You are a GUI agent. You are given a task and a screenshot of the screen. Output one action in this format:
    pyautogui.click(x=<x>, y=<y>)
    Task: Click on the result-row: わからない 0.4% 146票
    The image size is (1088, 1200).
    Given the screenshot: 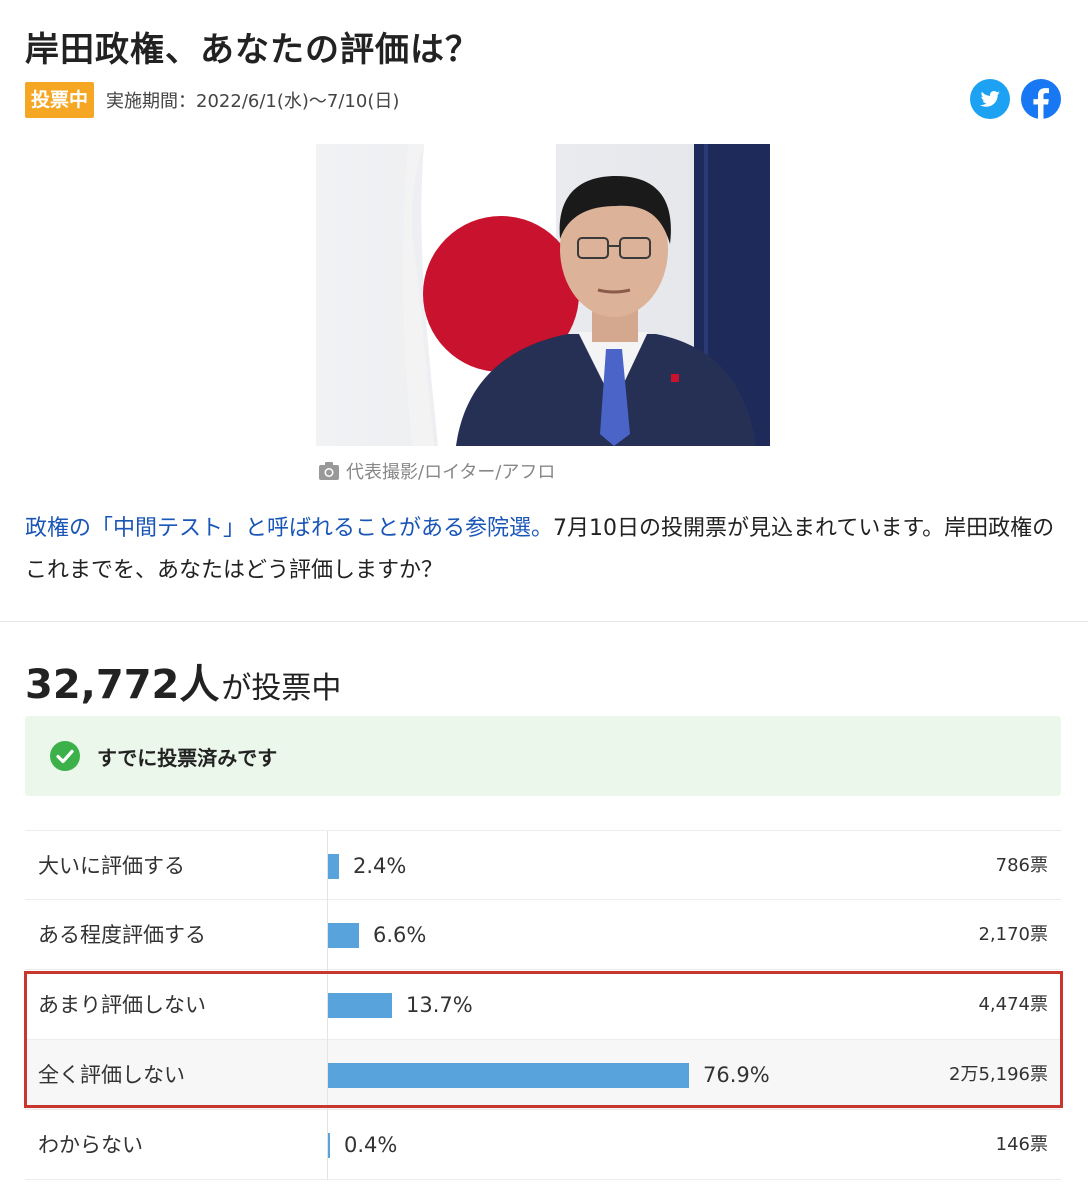 What is the action you would take?
    pyautogui.click(x=543, y=1145)
    